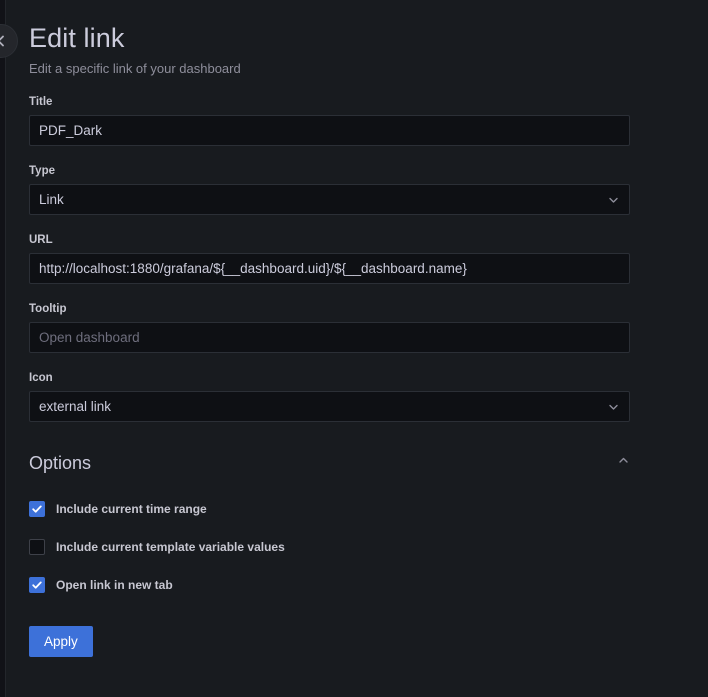  I want to click on checkbox-label-include-time-range: Include current time range, so click(131, 509).